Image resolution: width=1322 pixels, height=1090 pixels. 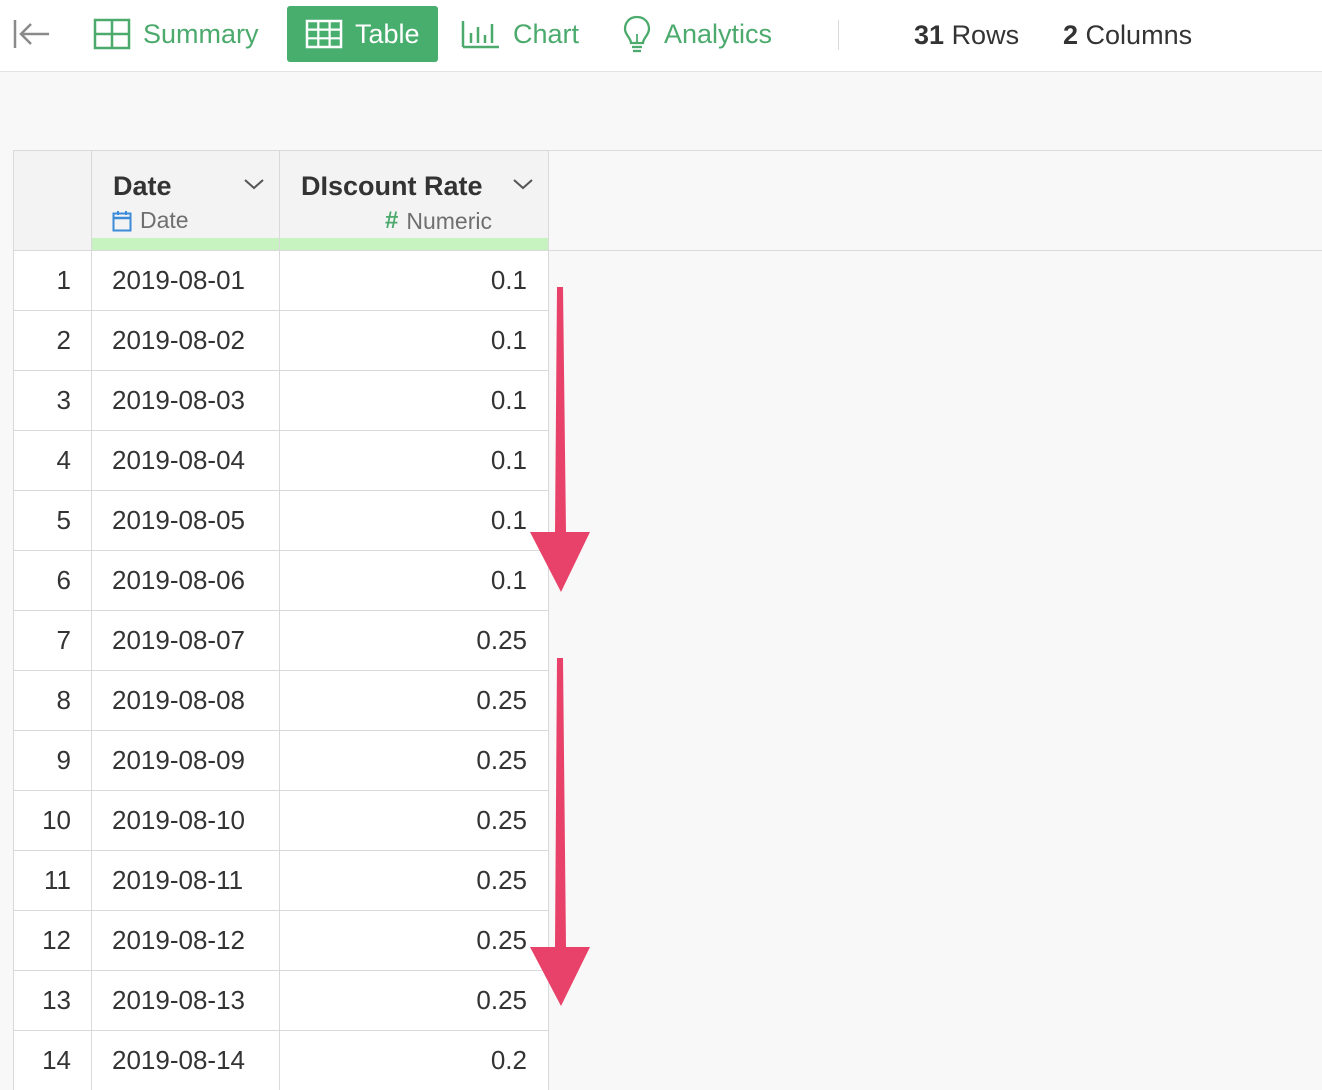 I want to click on calendar-icon, so click(x=122, y=220).